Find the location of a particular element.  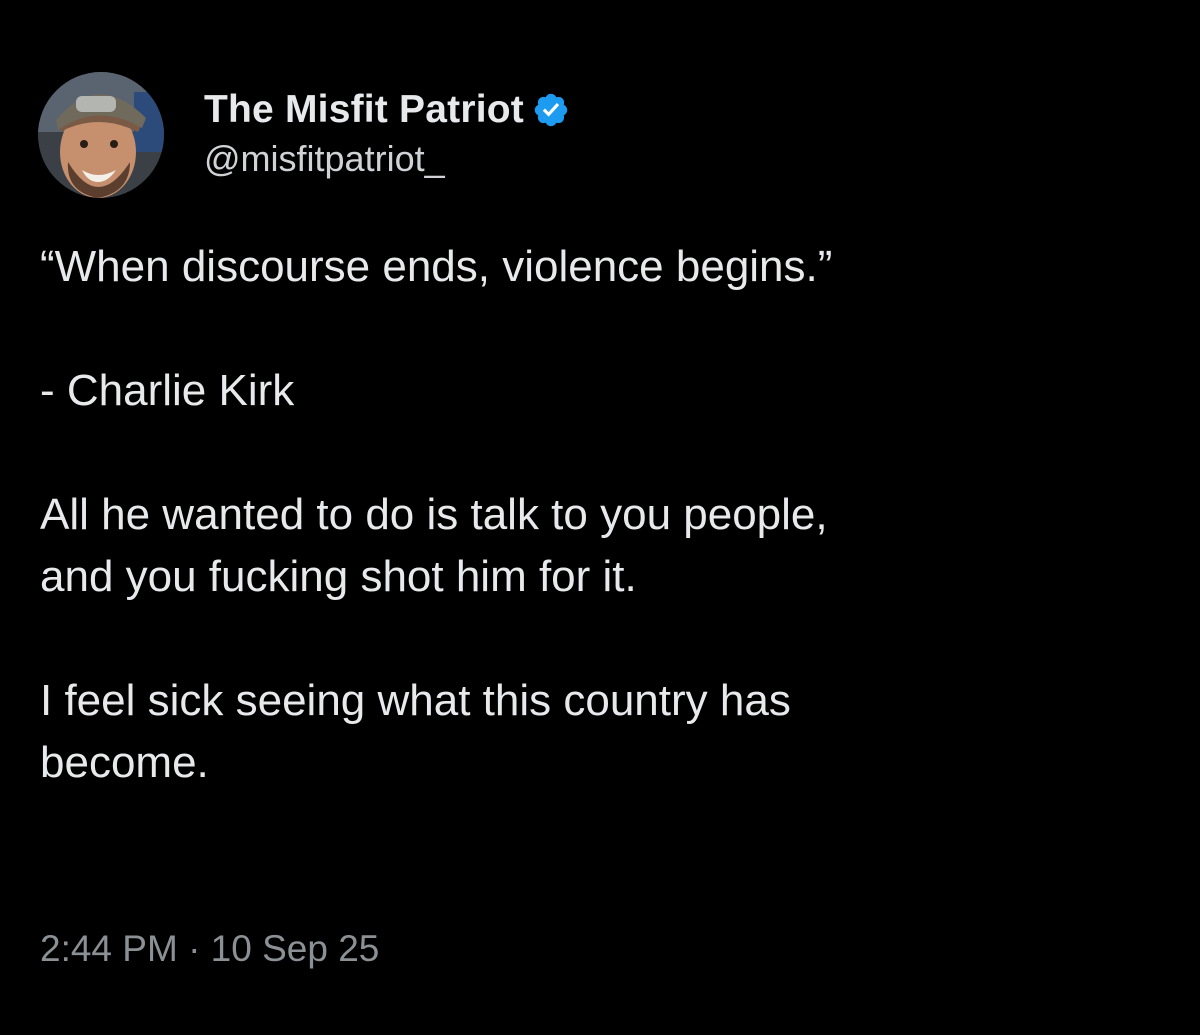

author-names: The Misfit Patriot @misfitpatriot_ is located at coordinates (387, 131).